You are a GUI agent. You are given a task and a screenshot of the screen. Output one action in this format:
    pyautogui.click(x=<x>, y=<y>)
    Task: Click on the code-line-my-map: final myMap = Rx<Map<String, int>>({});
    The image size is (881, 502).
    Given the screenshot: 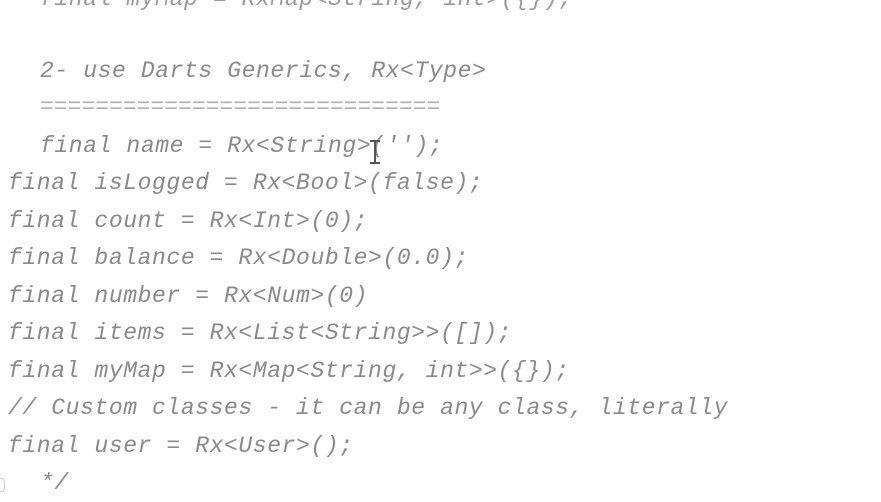 What is the action you would take?
    pyautogui.click(x=289, y=371)
    